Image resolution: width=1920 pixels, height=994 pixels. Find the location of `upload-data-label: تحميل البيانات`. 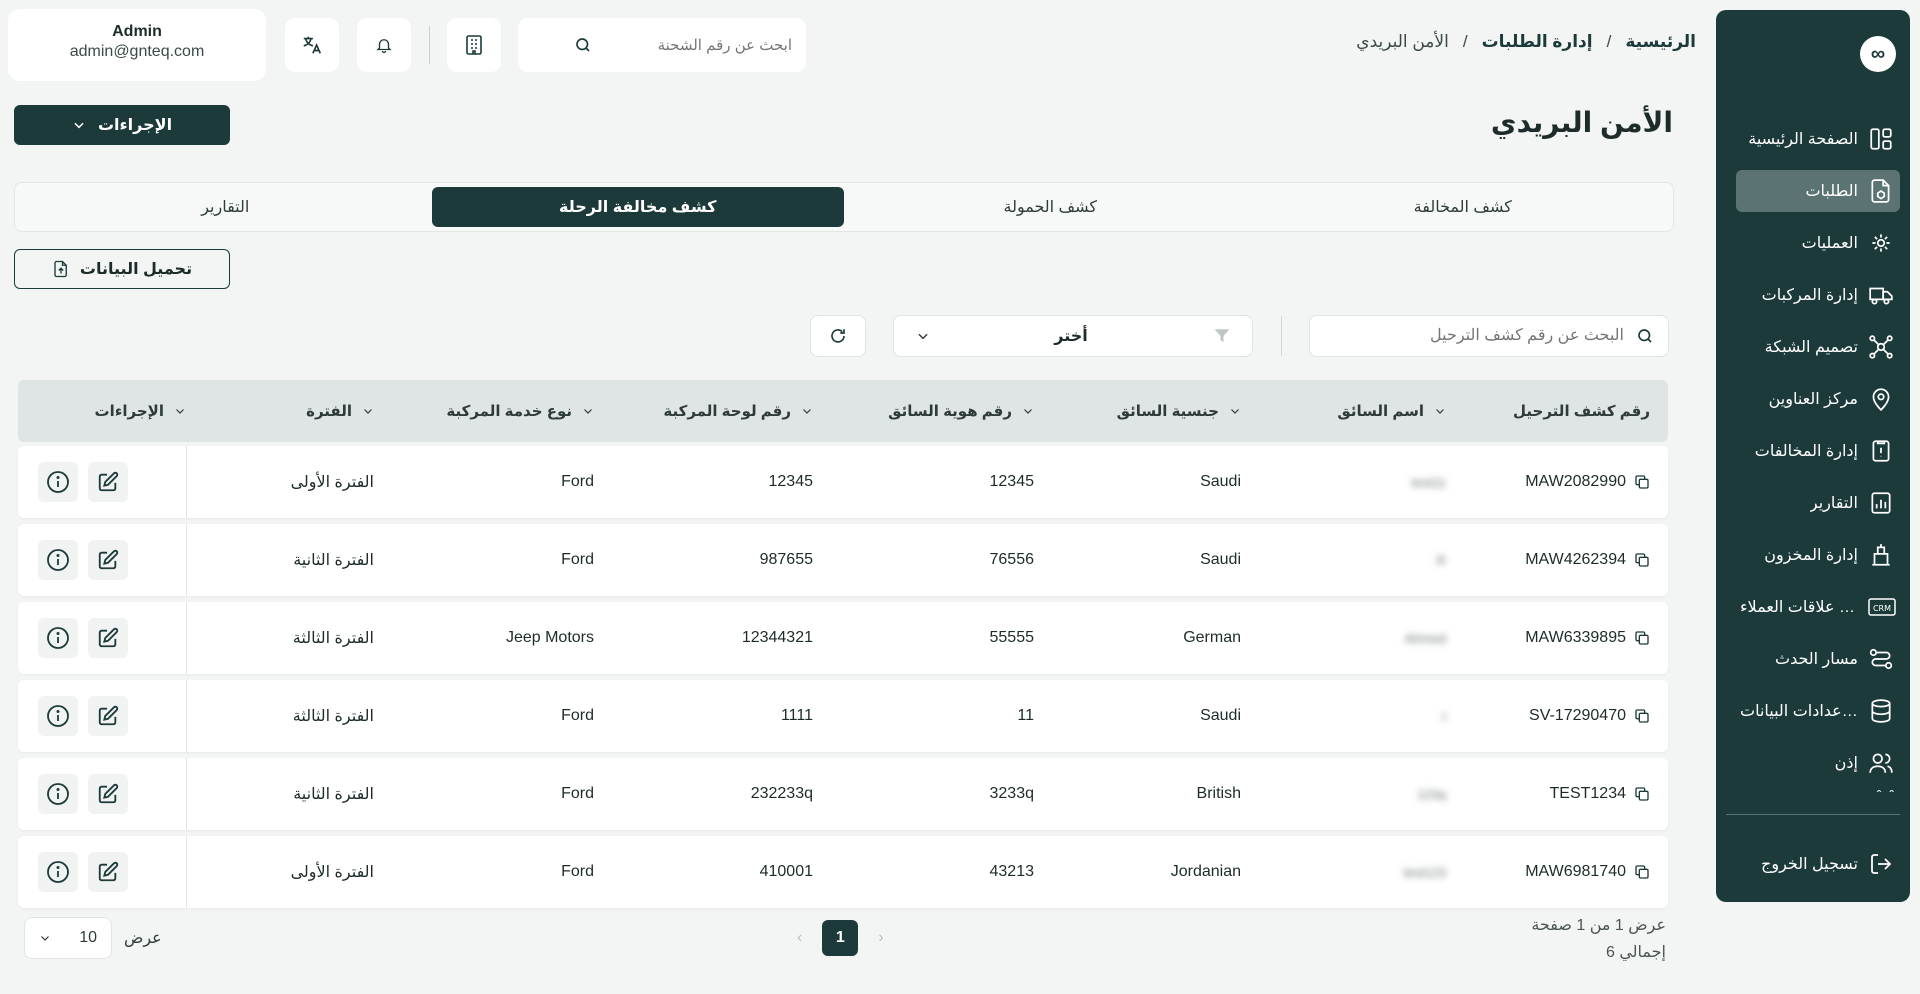

upload-data-label: تحميل البيانات is located at coordinates (136, 269).